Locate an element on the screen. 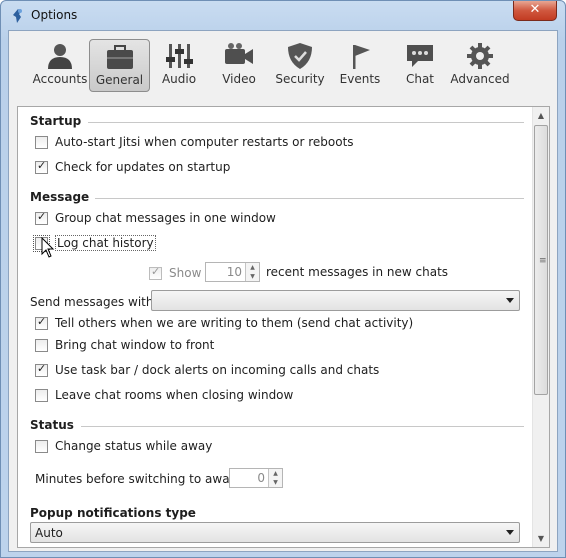 This screenshot has height=558, width=566. vertical-scrollbar: ▲ ≡ ▼ is located at coordinates (540, 327).